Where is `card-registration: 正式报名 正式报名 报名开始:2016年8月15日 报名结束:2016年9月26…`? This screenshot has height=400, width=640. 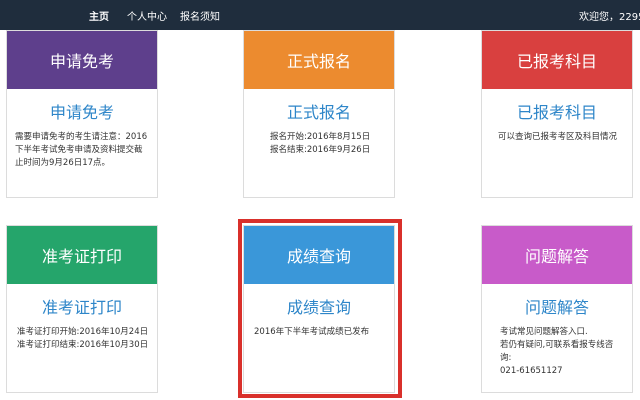
card-registration: 正式报名 正式报名 报名开始:2016年8月15日 报名结束:2016年9月26… is located at coordinates (319, 114).